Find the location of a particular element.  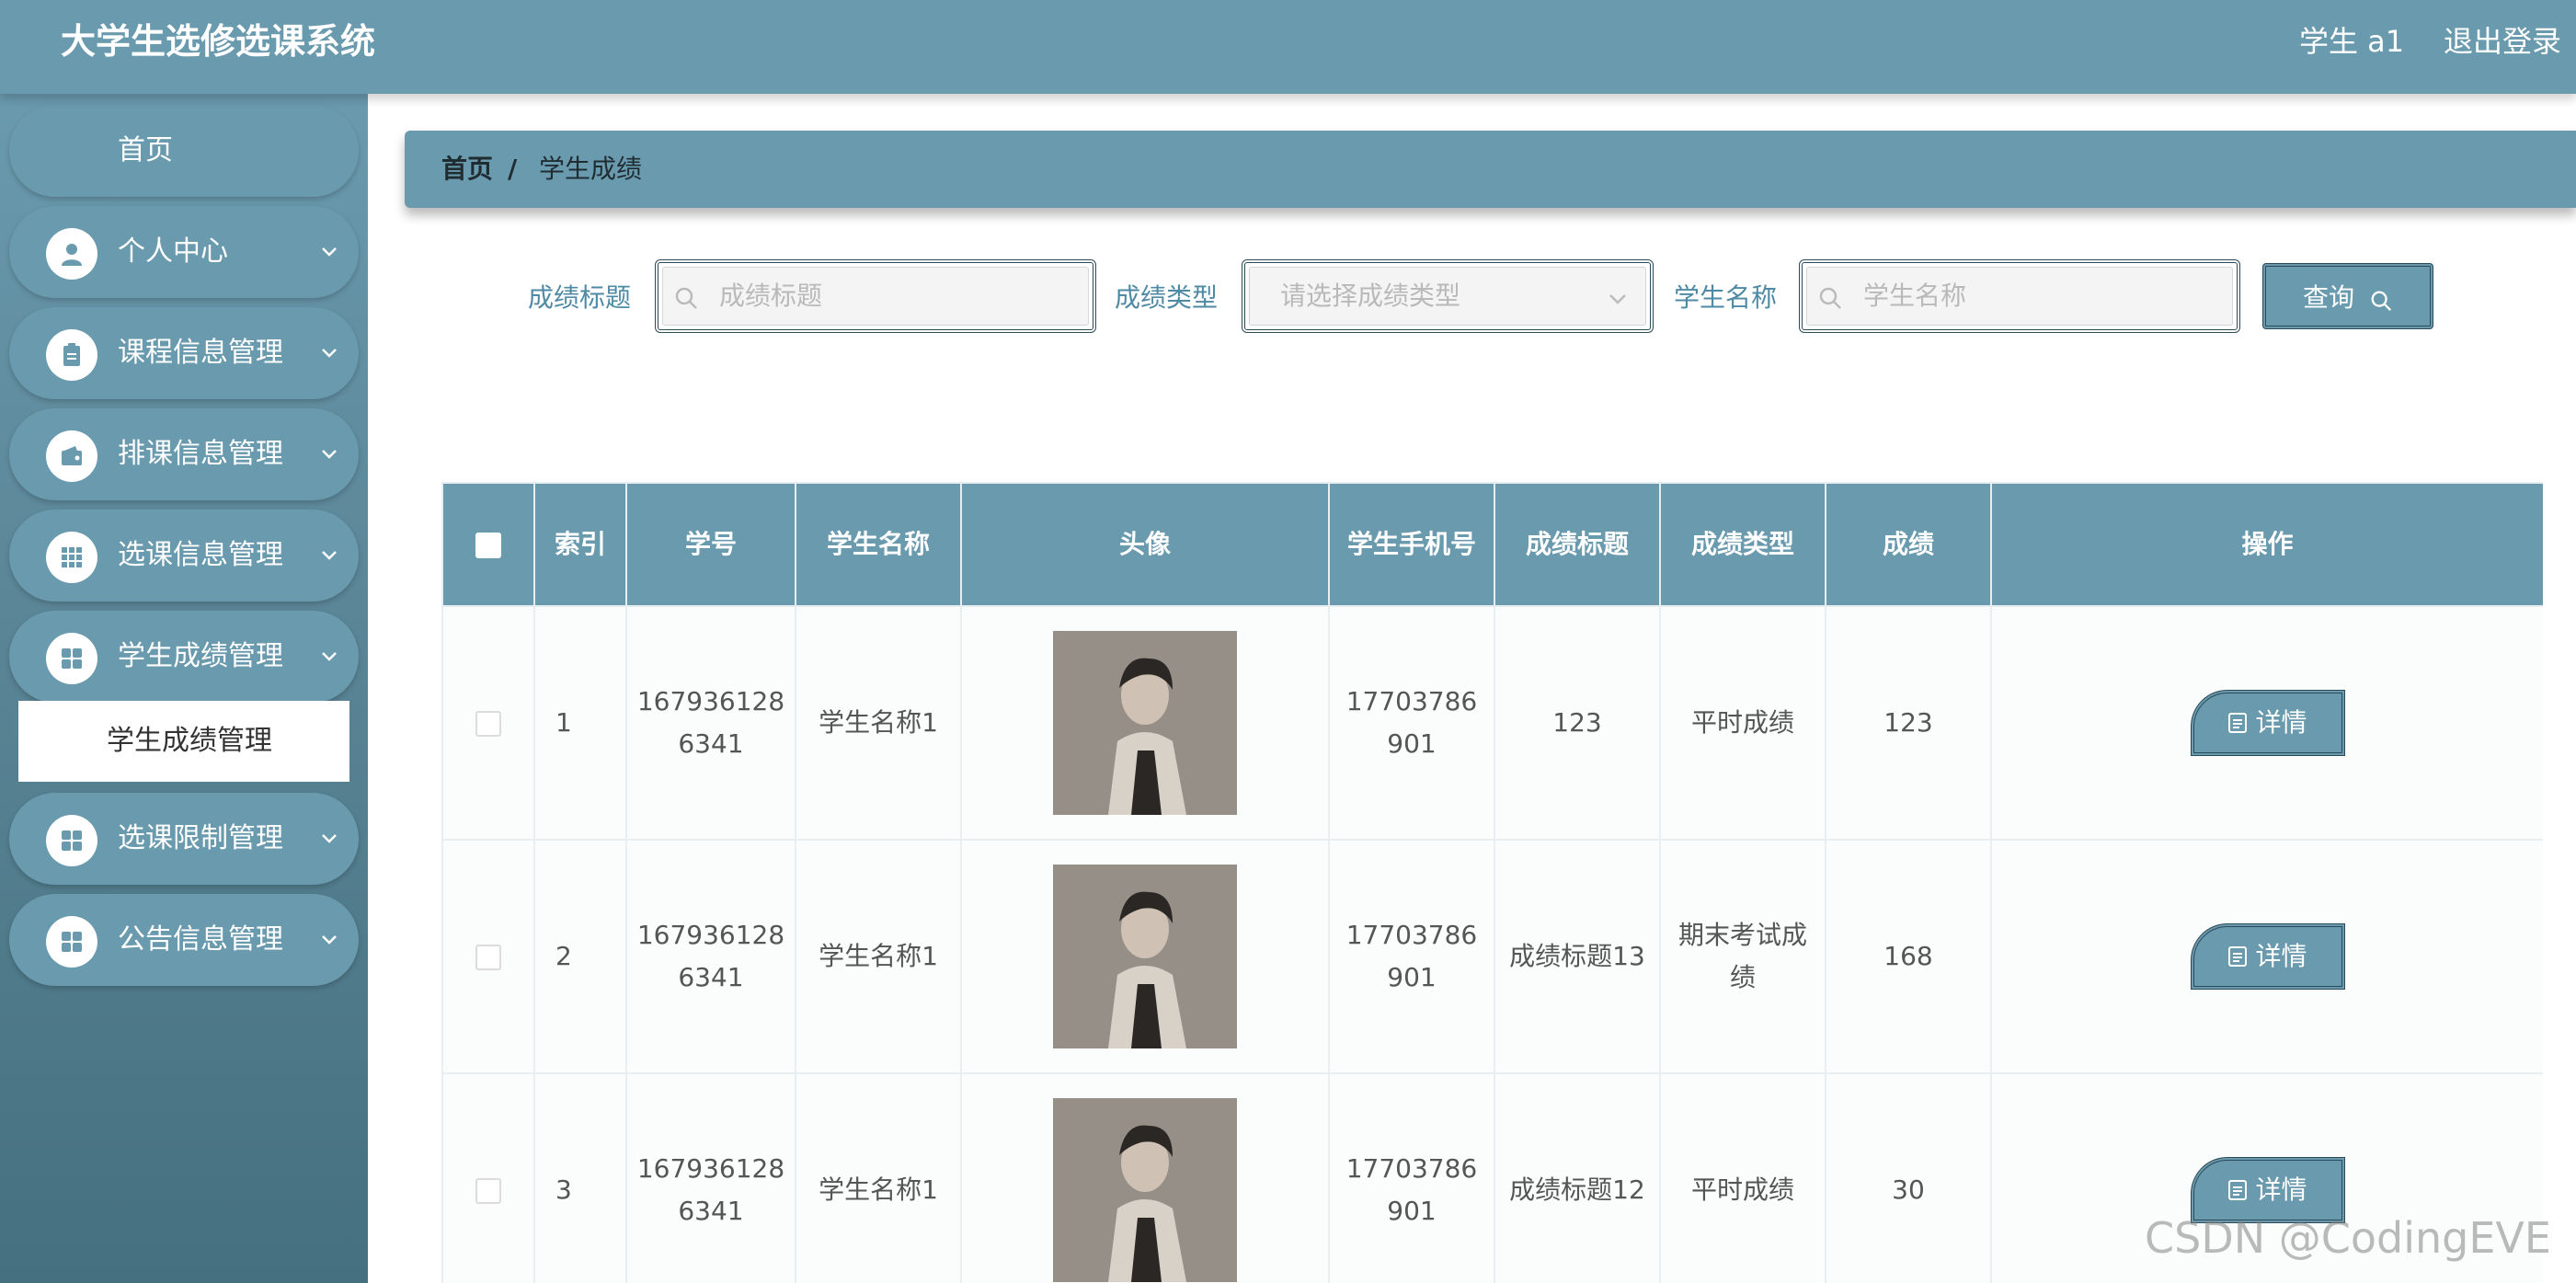

col-header-score: 成绩 is located at coordinates (1909, 545).